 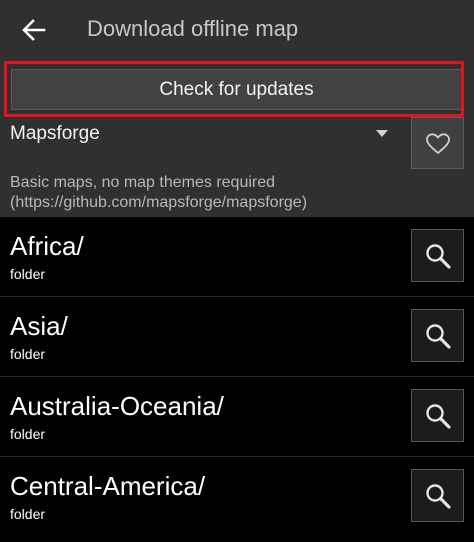 What do you see at coordinates (237, 337) in the screenshot?
I see `folder-row-asia: Asia/ folder` at bounding box center [237, 337].